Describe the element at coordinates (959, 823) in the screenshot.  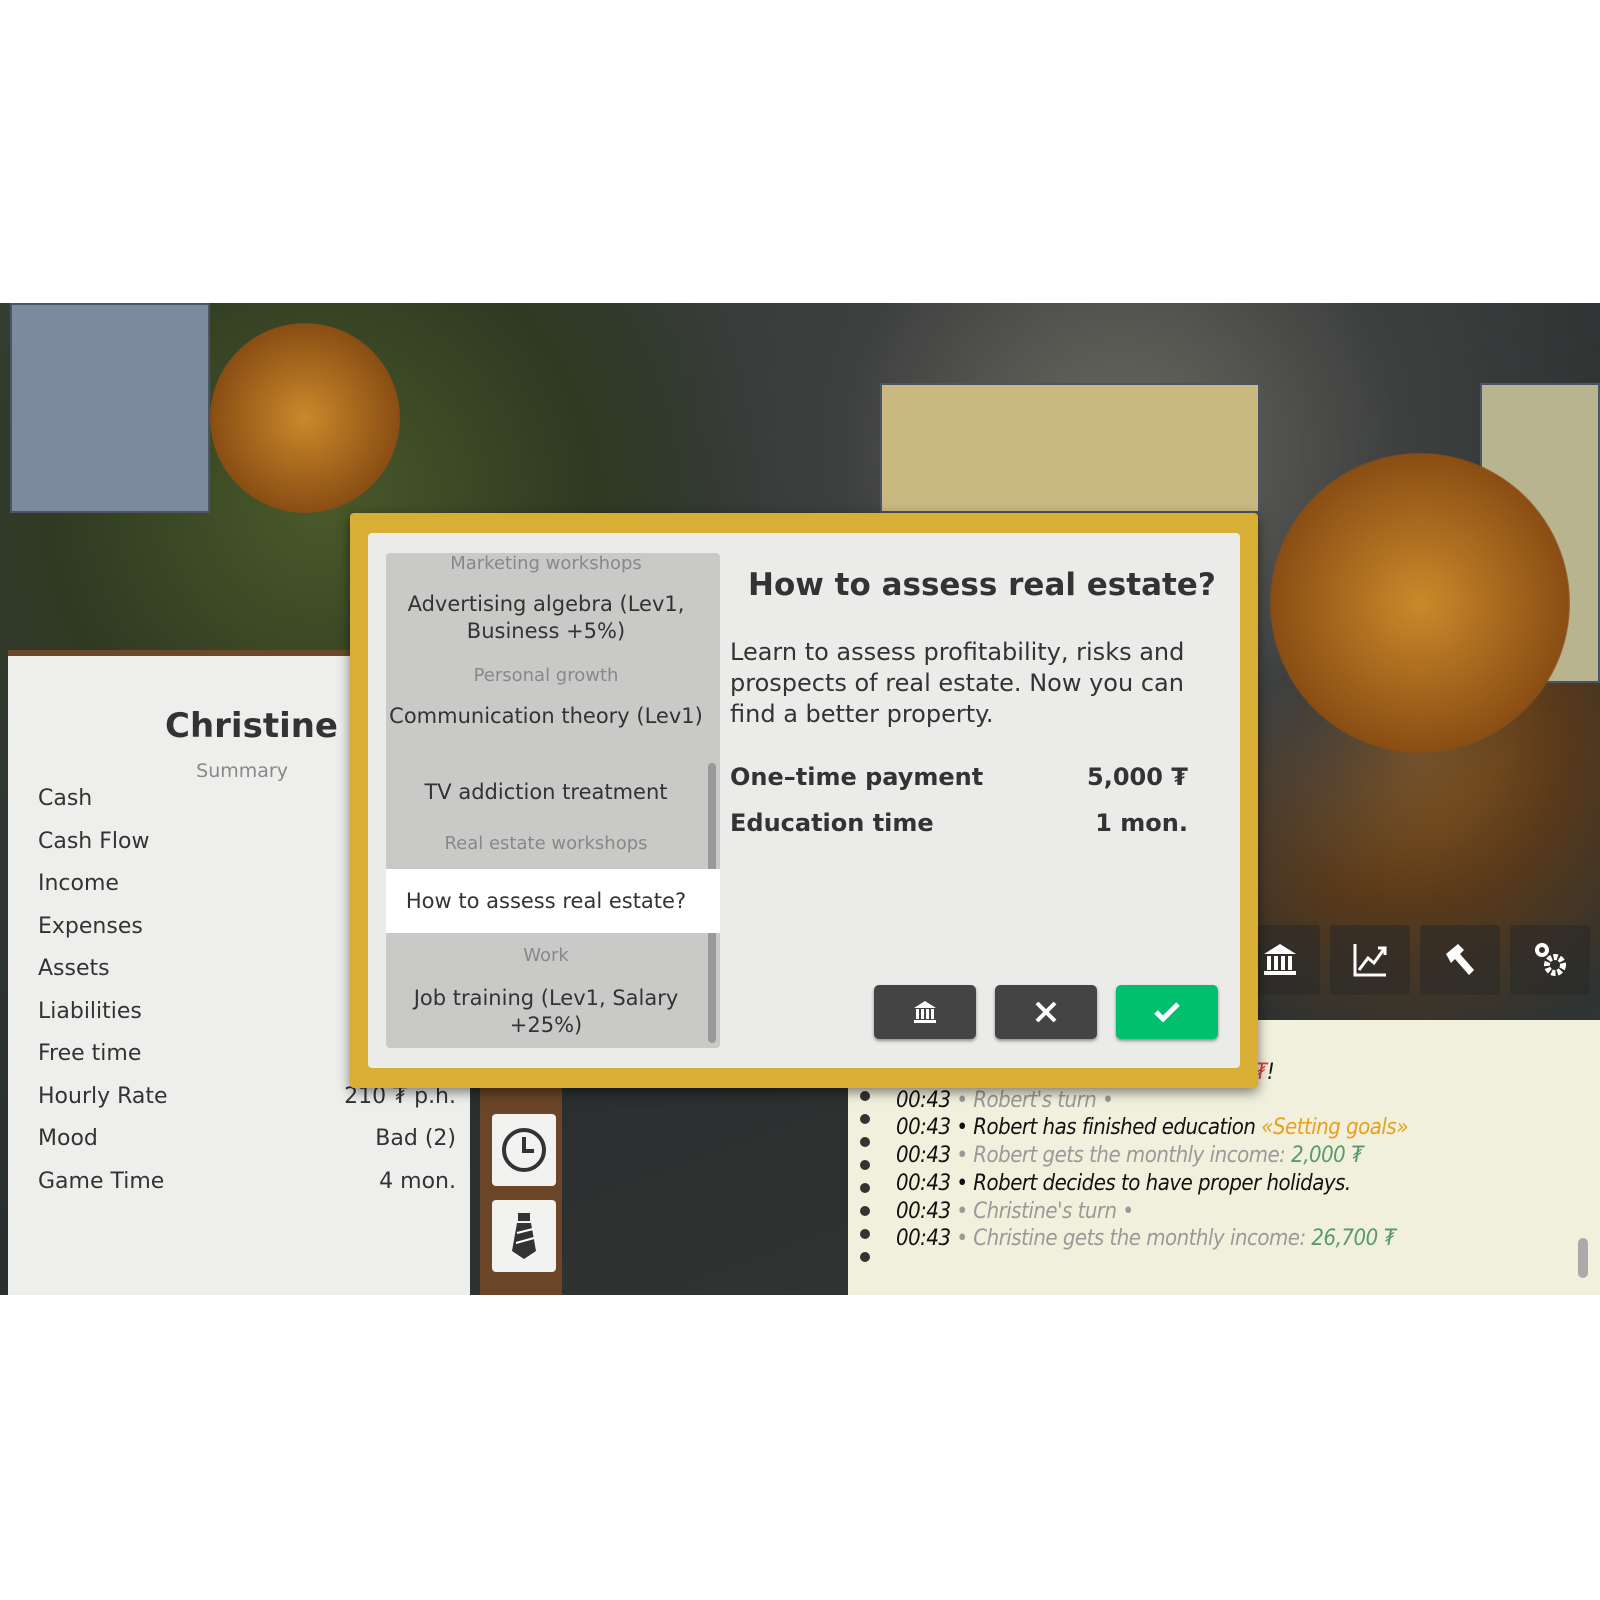
I see `time-row: Education time 1 mon.` at that location.